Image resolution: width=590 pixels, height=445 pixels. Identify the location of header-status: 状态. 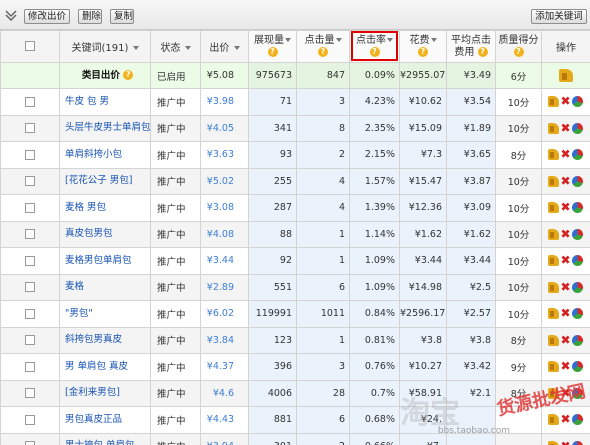
(175, 46).